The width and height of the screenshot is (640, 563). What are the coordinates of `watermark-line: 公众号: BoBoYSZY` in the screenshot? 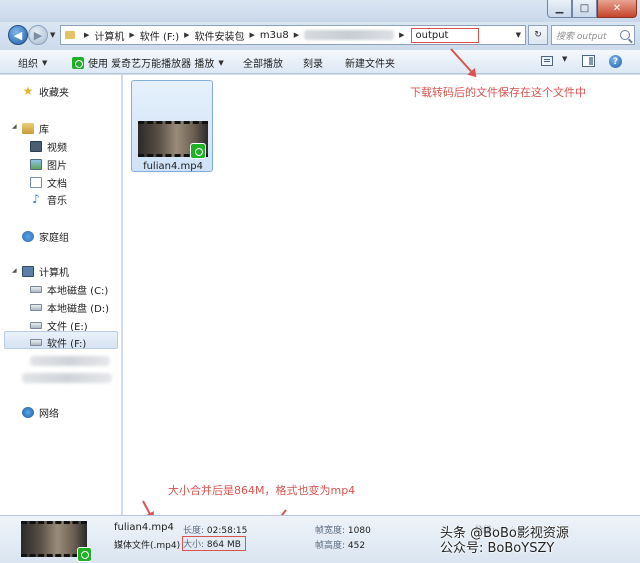 It's located at (497, 548).